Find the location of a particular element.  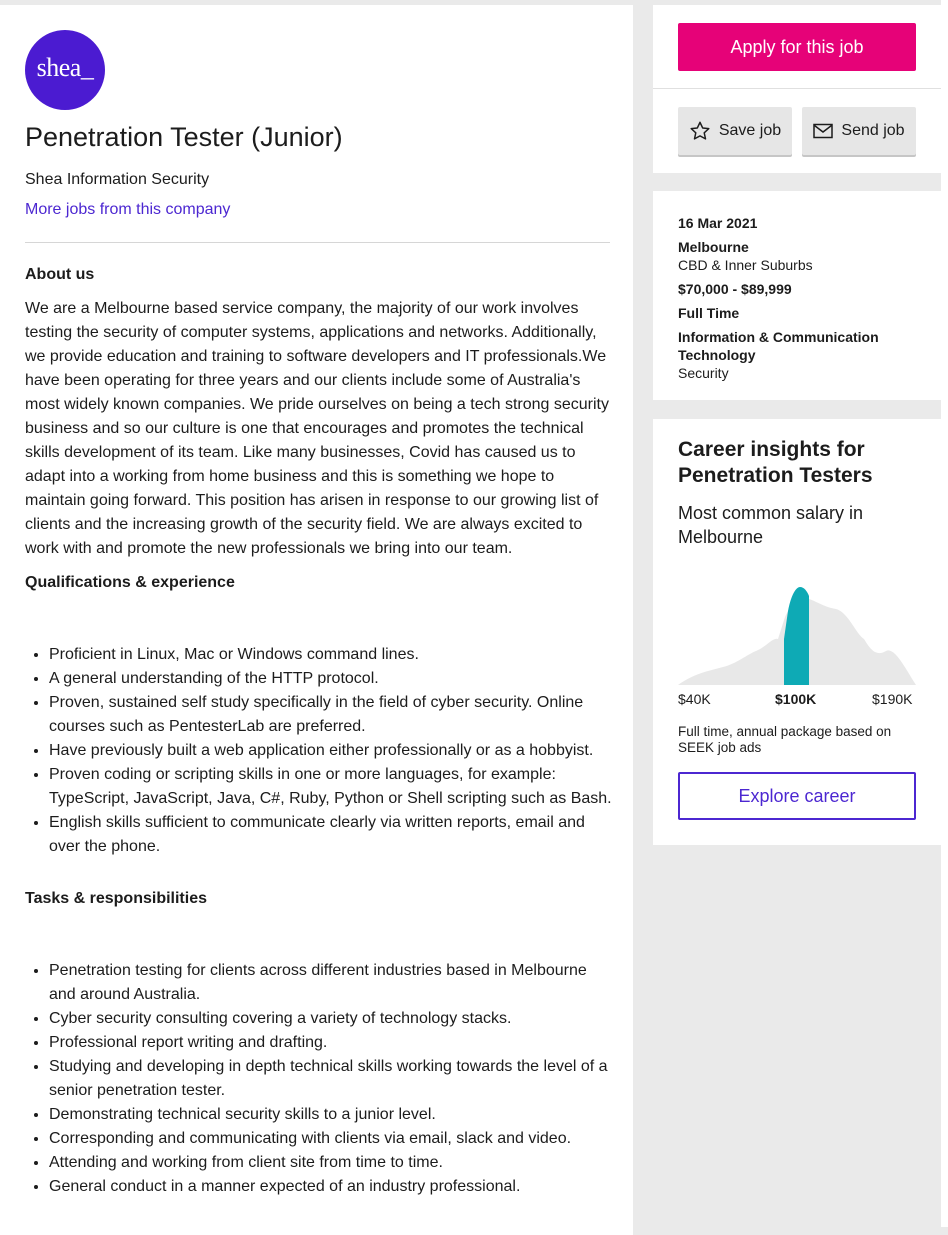

envelope-icon is located at coordinates (823, 131).